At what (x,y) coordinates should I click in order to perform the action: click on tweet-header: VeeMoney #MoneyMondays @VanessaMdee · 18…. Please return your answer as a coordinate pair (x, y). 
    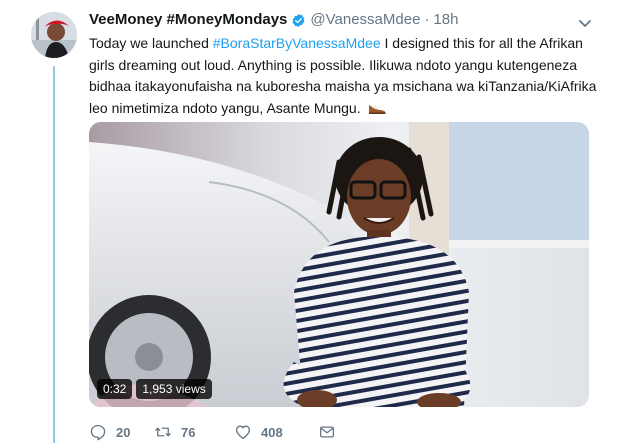
    Looking at the image, I should click on (273, 20).